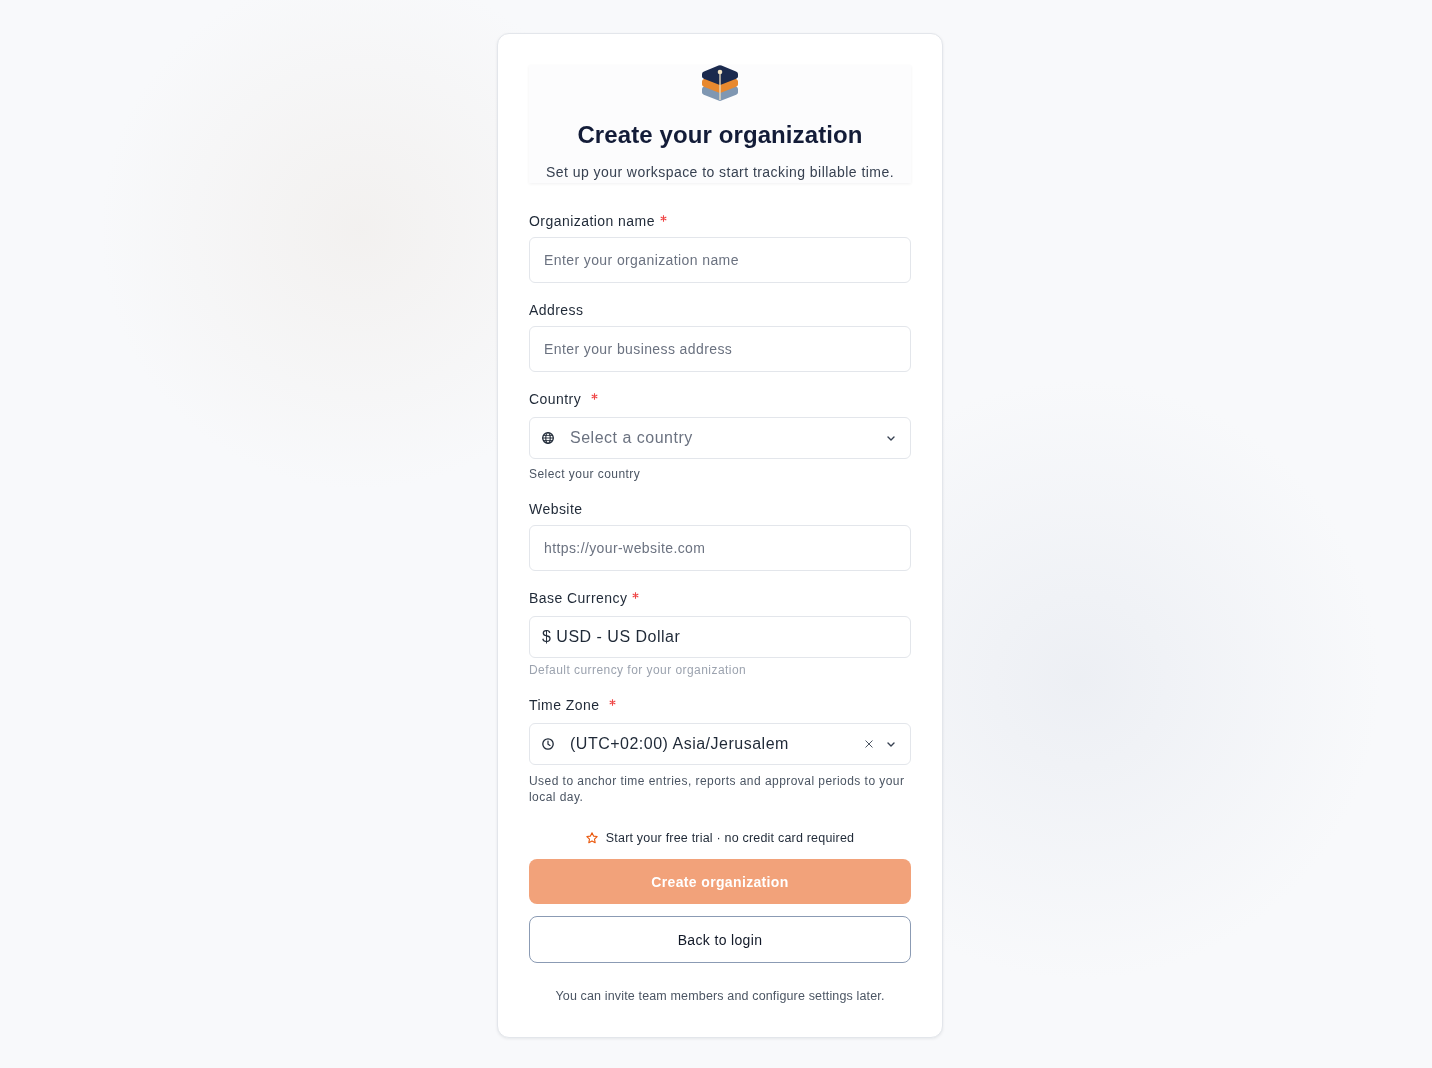 Image resolution: width=1432 pixels, height=1068 pixels. Describe the element at coordinates (578, 598) in the screenshot. I see `field-label: Base Currency` at that location.